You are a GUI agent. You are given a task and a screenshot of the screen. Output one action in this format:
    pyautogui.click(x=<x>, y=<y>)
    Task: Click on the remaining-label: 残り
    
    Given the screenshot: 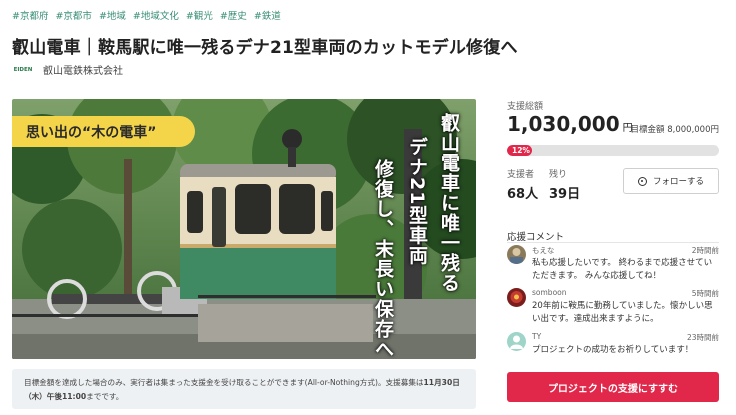 What is the action you would take?
    pyautogui.click(x=558, y=175)
    